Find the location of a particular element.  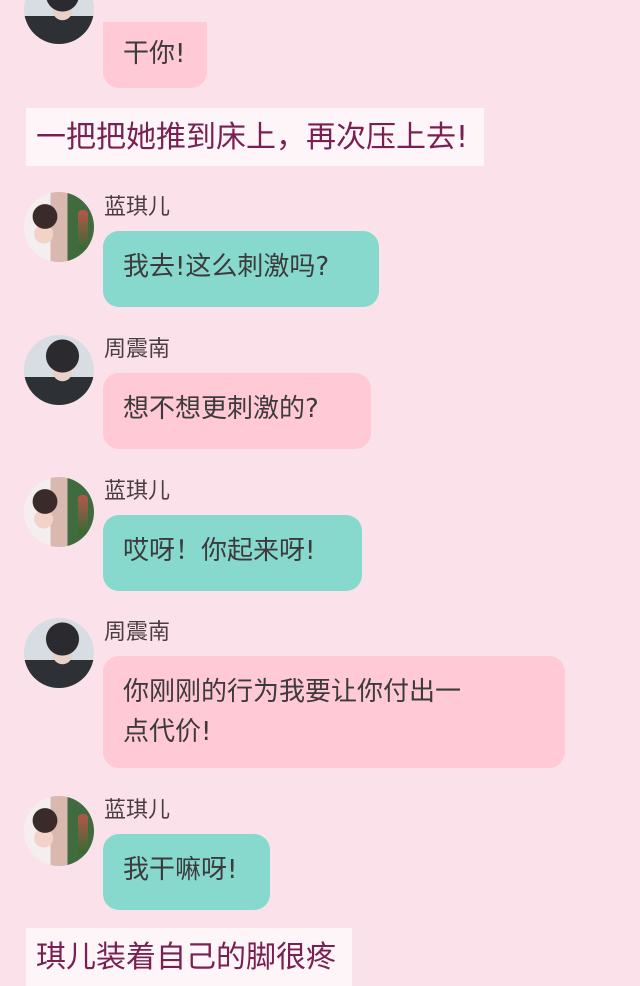

message-bubble: 我去!这么刺激吗? is located at coordinates (241, 269).